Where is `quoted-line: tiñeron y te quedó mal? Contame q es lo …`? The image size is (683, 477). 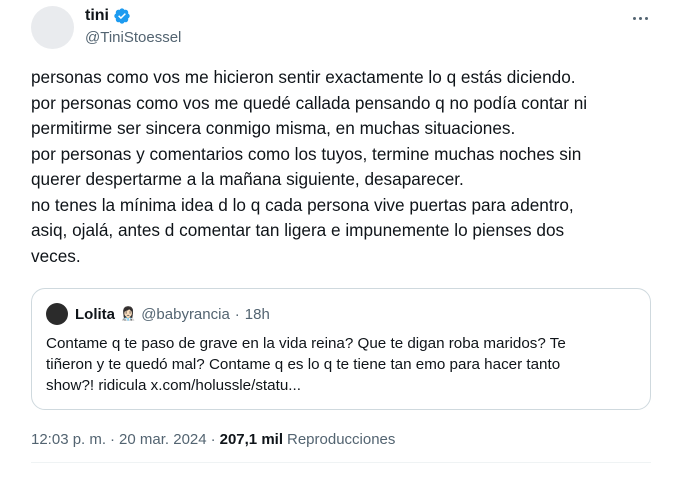
quoted-line: tiñeron y te quedó mal? Contame q es lo … is located at coordinates (303, 364).